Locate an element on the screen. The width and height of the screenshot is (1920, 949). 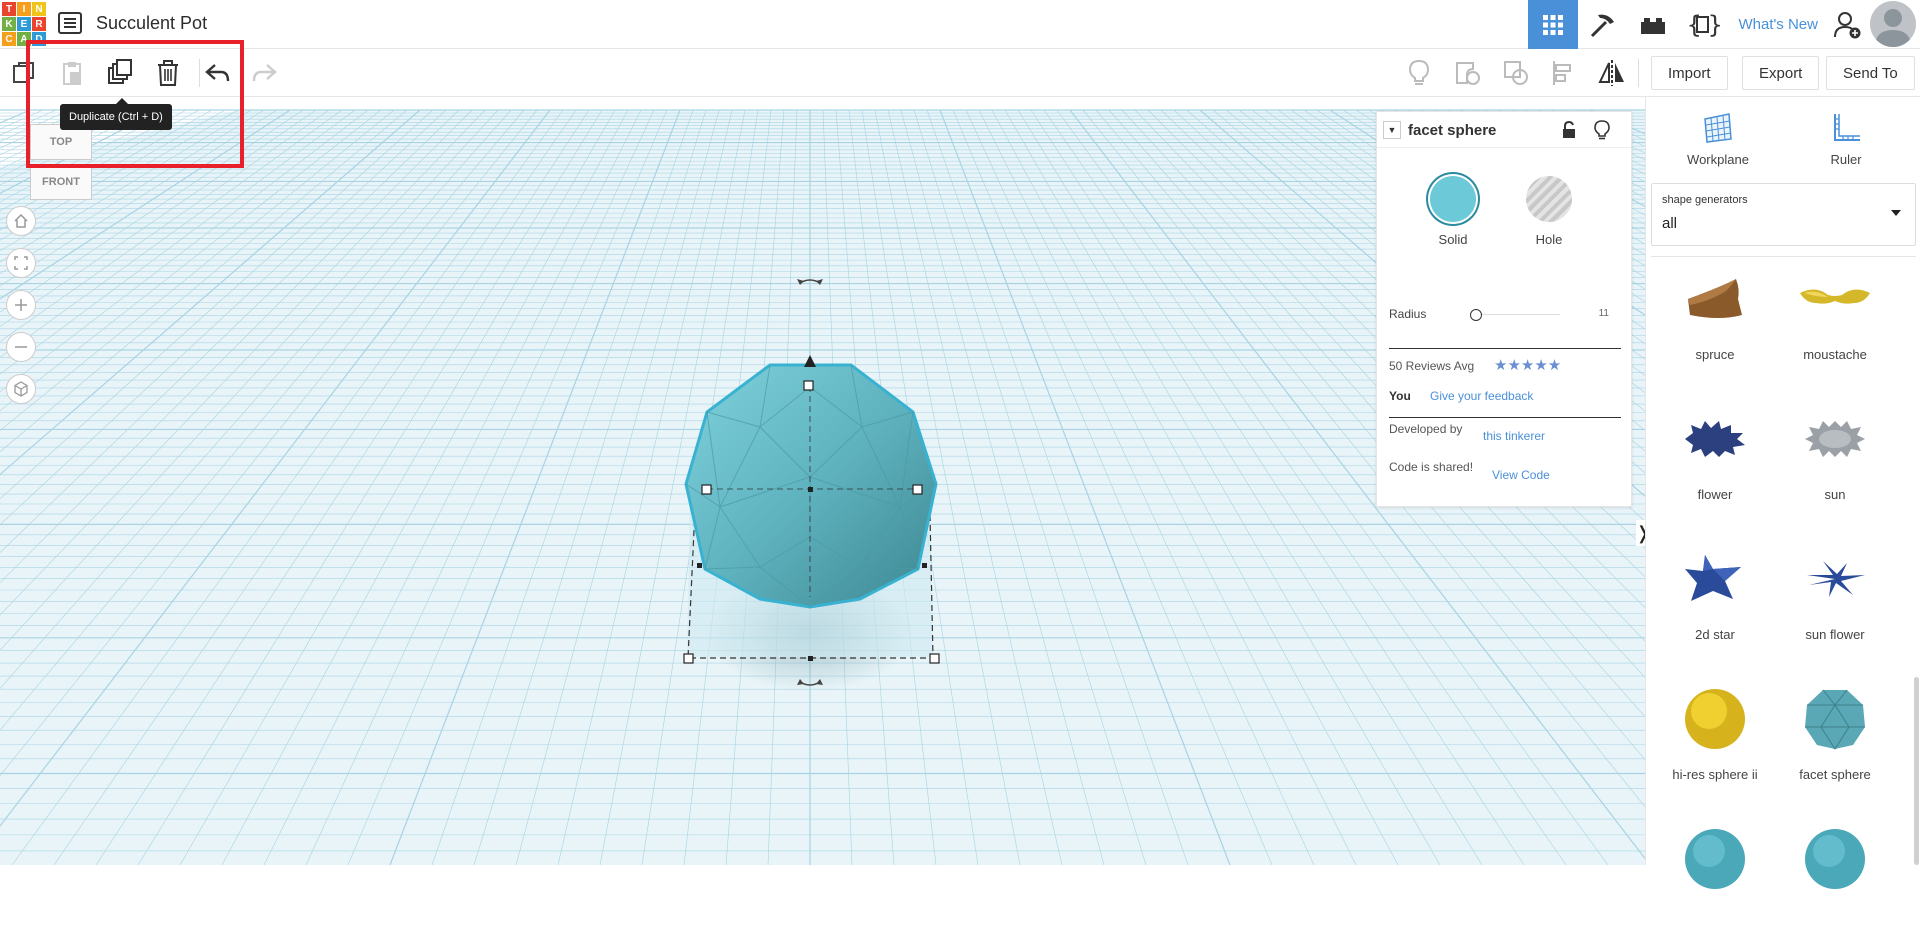
flower-shape-icon is located at coordinates (1715, 439).